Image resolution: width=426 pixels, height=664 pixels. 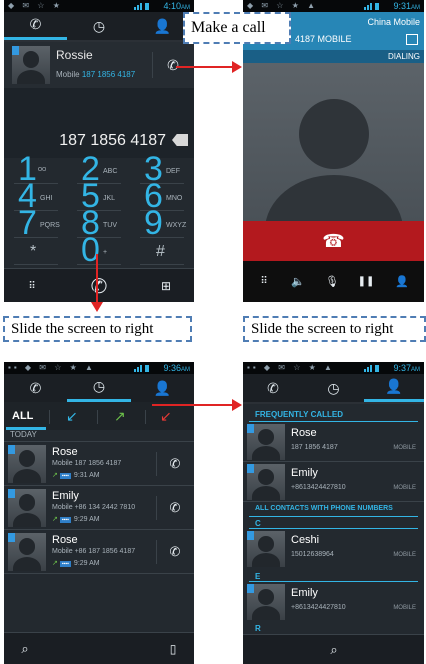 I want to click on call-time: 9:29 AM, so click(x=86, y=563).